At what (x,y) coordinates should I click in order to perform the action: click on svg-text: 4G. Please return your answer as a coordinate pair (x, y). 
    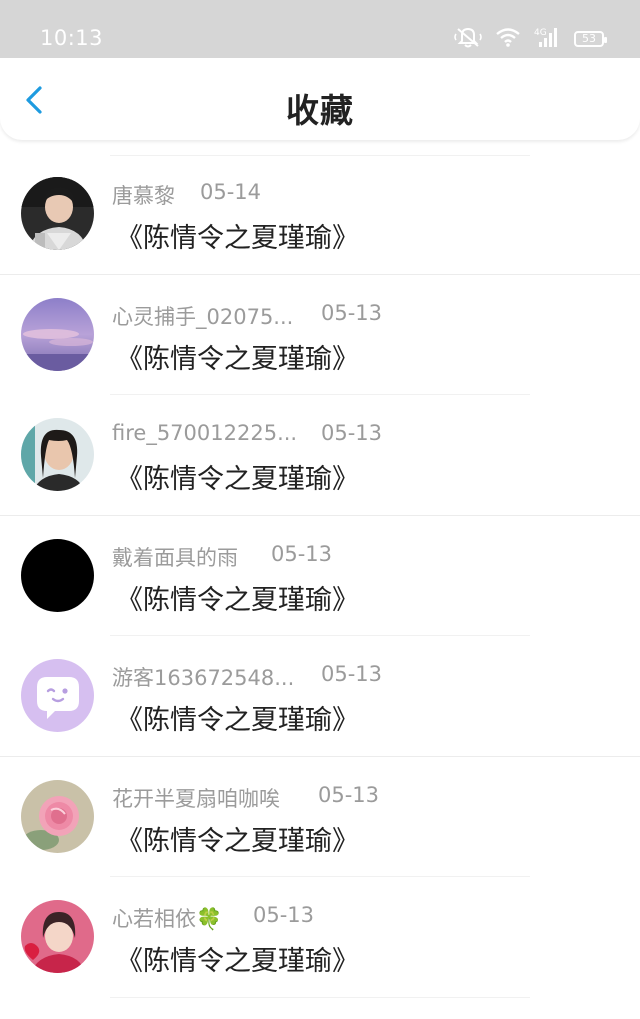
    Looking at the image, I should click on (540, 33).